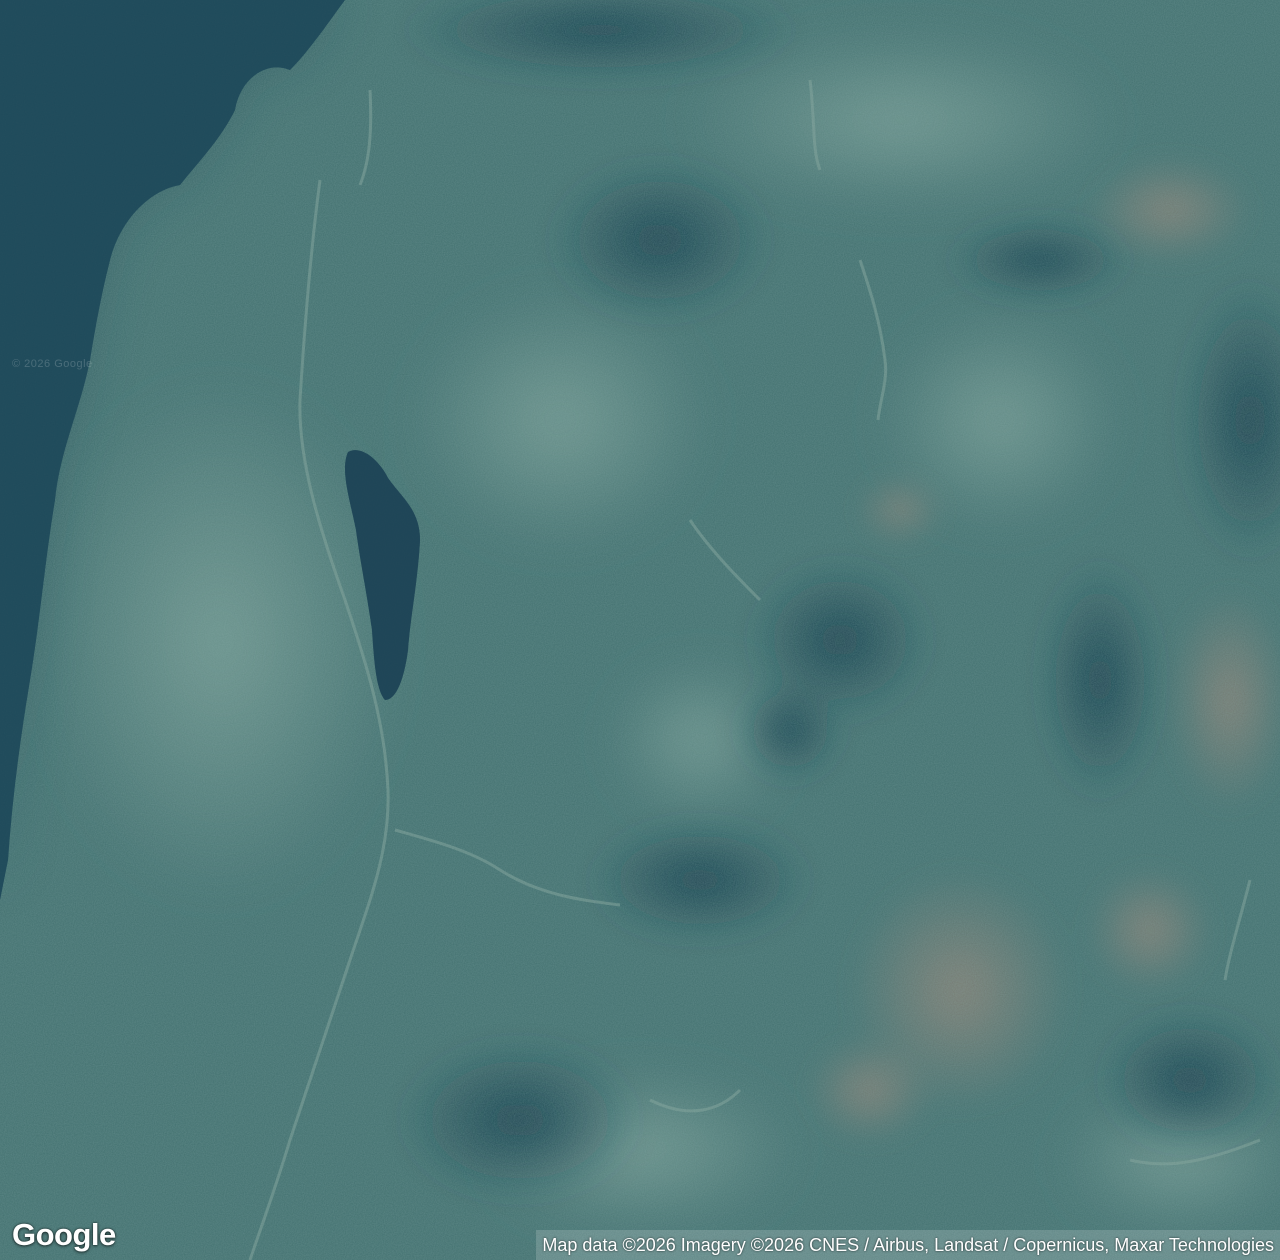  I want to click on google-logo: Google, so click(64, 1234).